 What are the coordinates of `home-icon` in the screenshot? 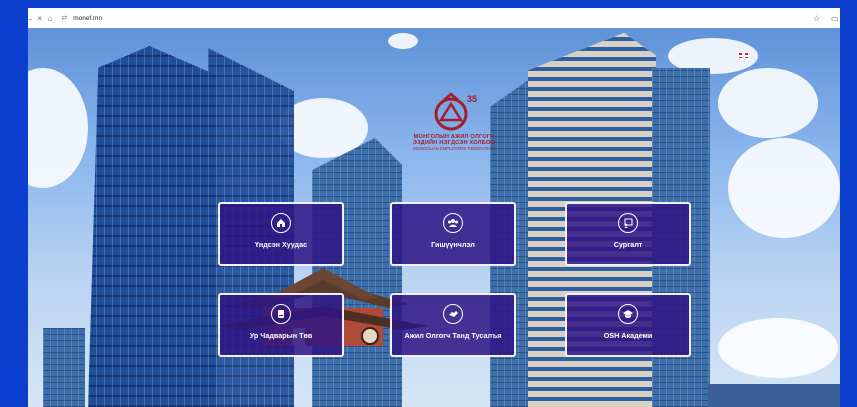 It's located at (281, 223).